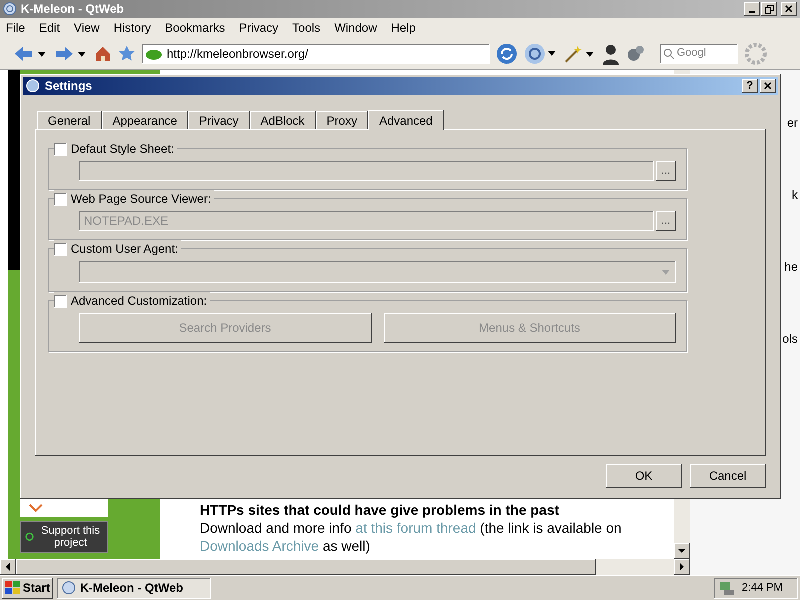 Image resolution: width=800 pixels, height=600 pixels. I want to click on clock: 2:44 PM, so click(762, 588).